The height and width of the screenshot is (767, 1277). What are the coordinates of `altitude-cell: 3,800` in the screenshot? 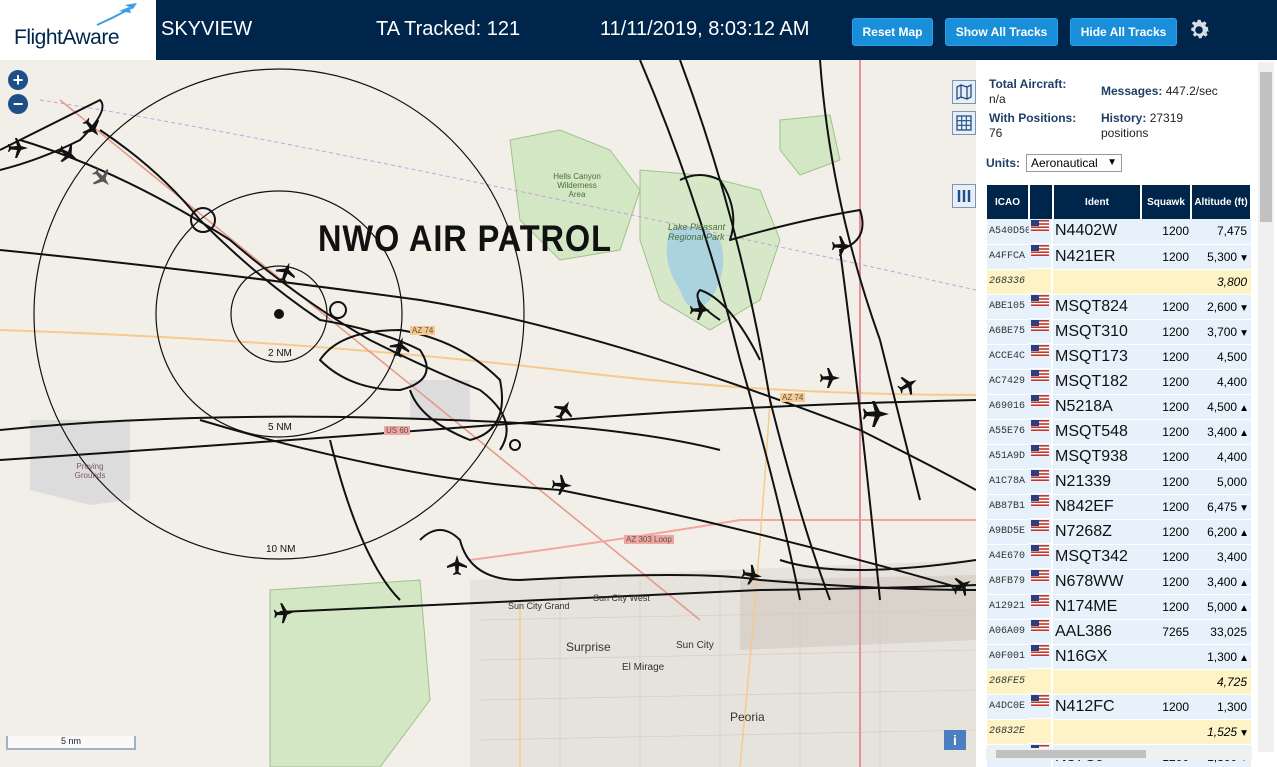 It's located at (1221, 282).